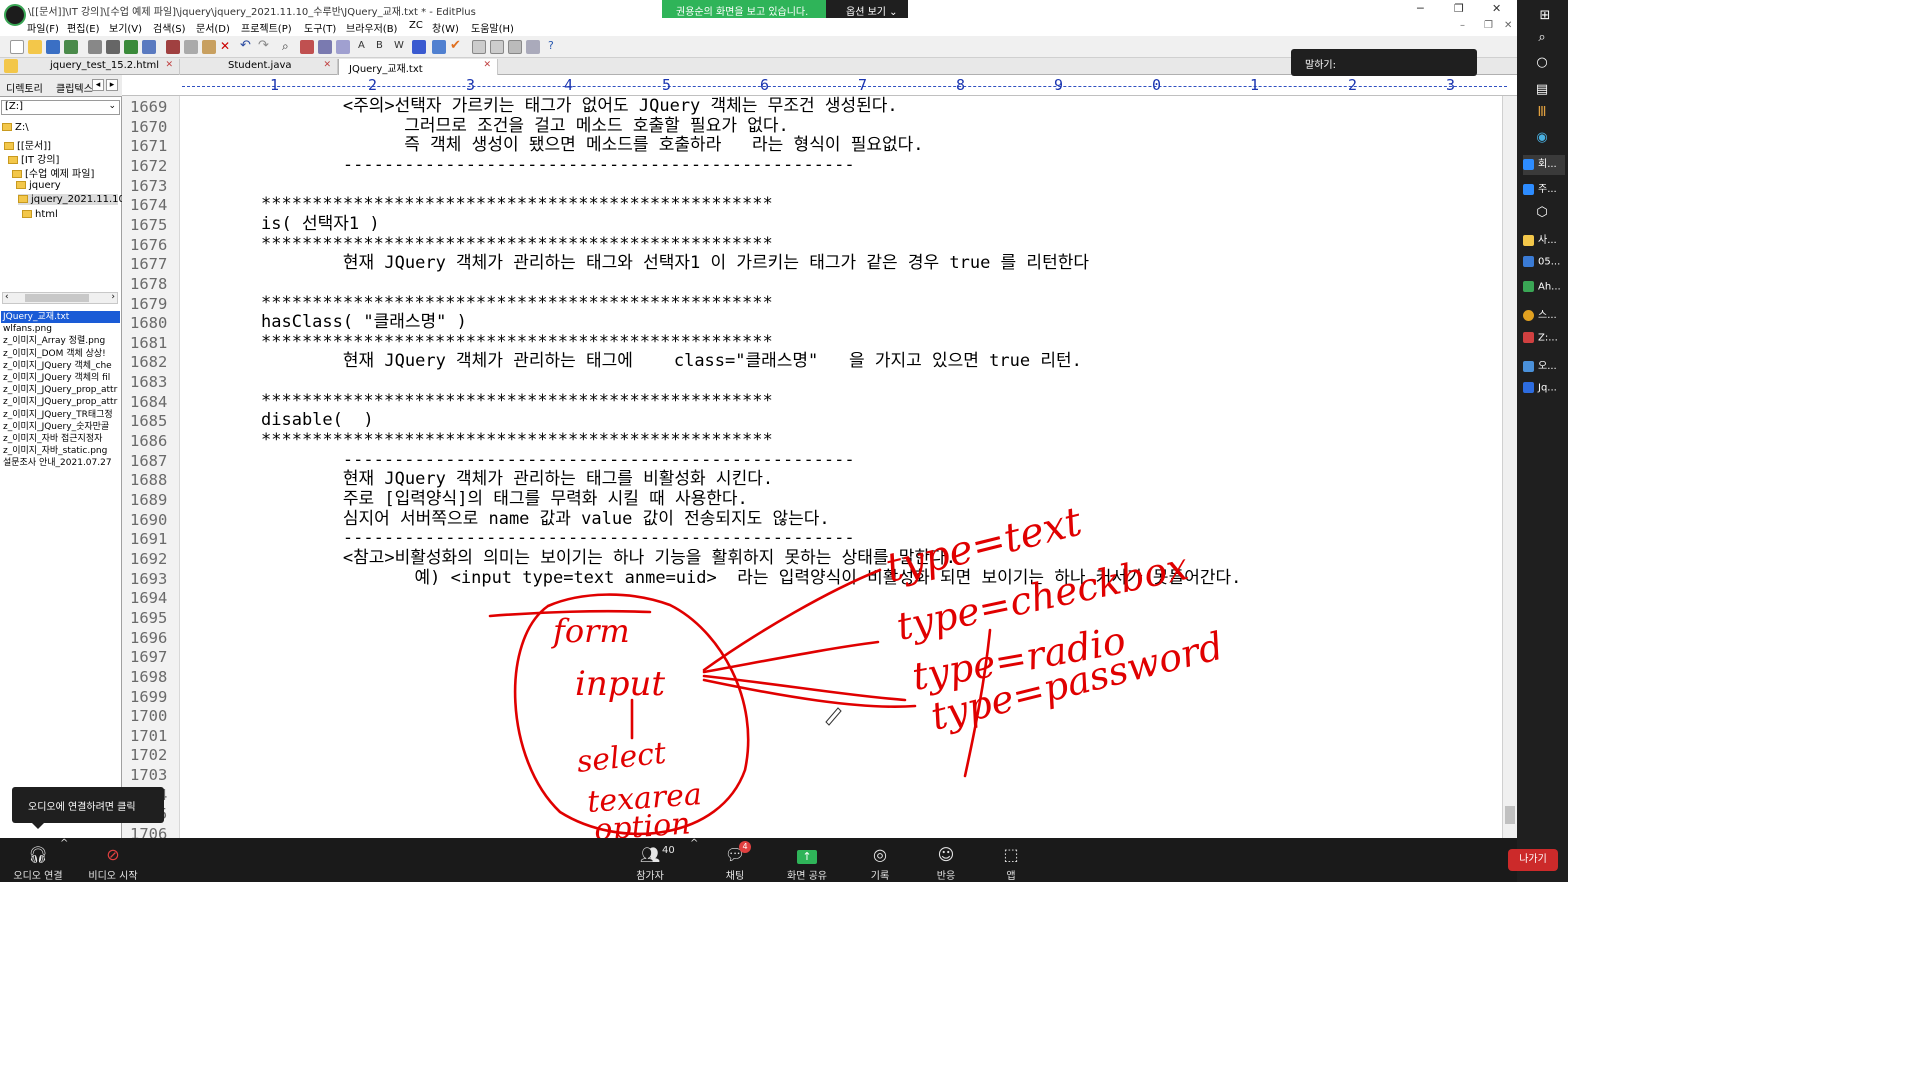  I want to click on browser-icon, so click(149, 47).